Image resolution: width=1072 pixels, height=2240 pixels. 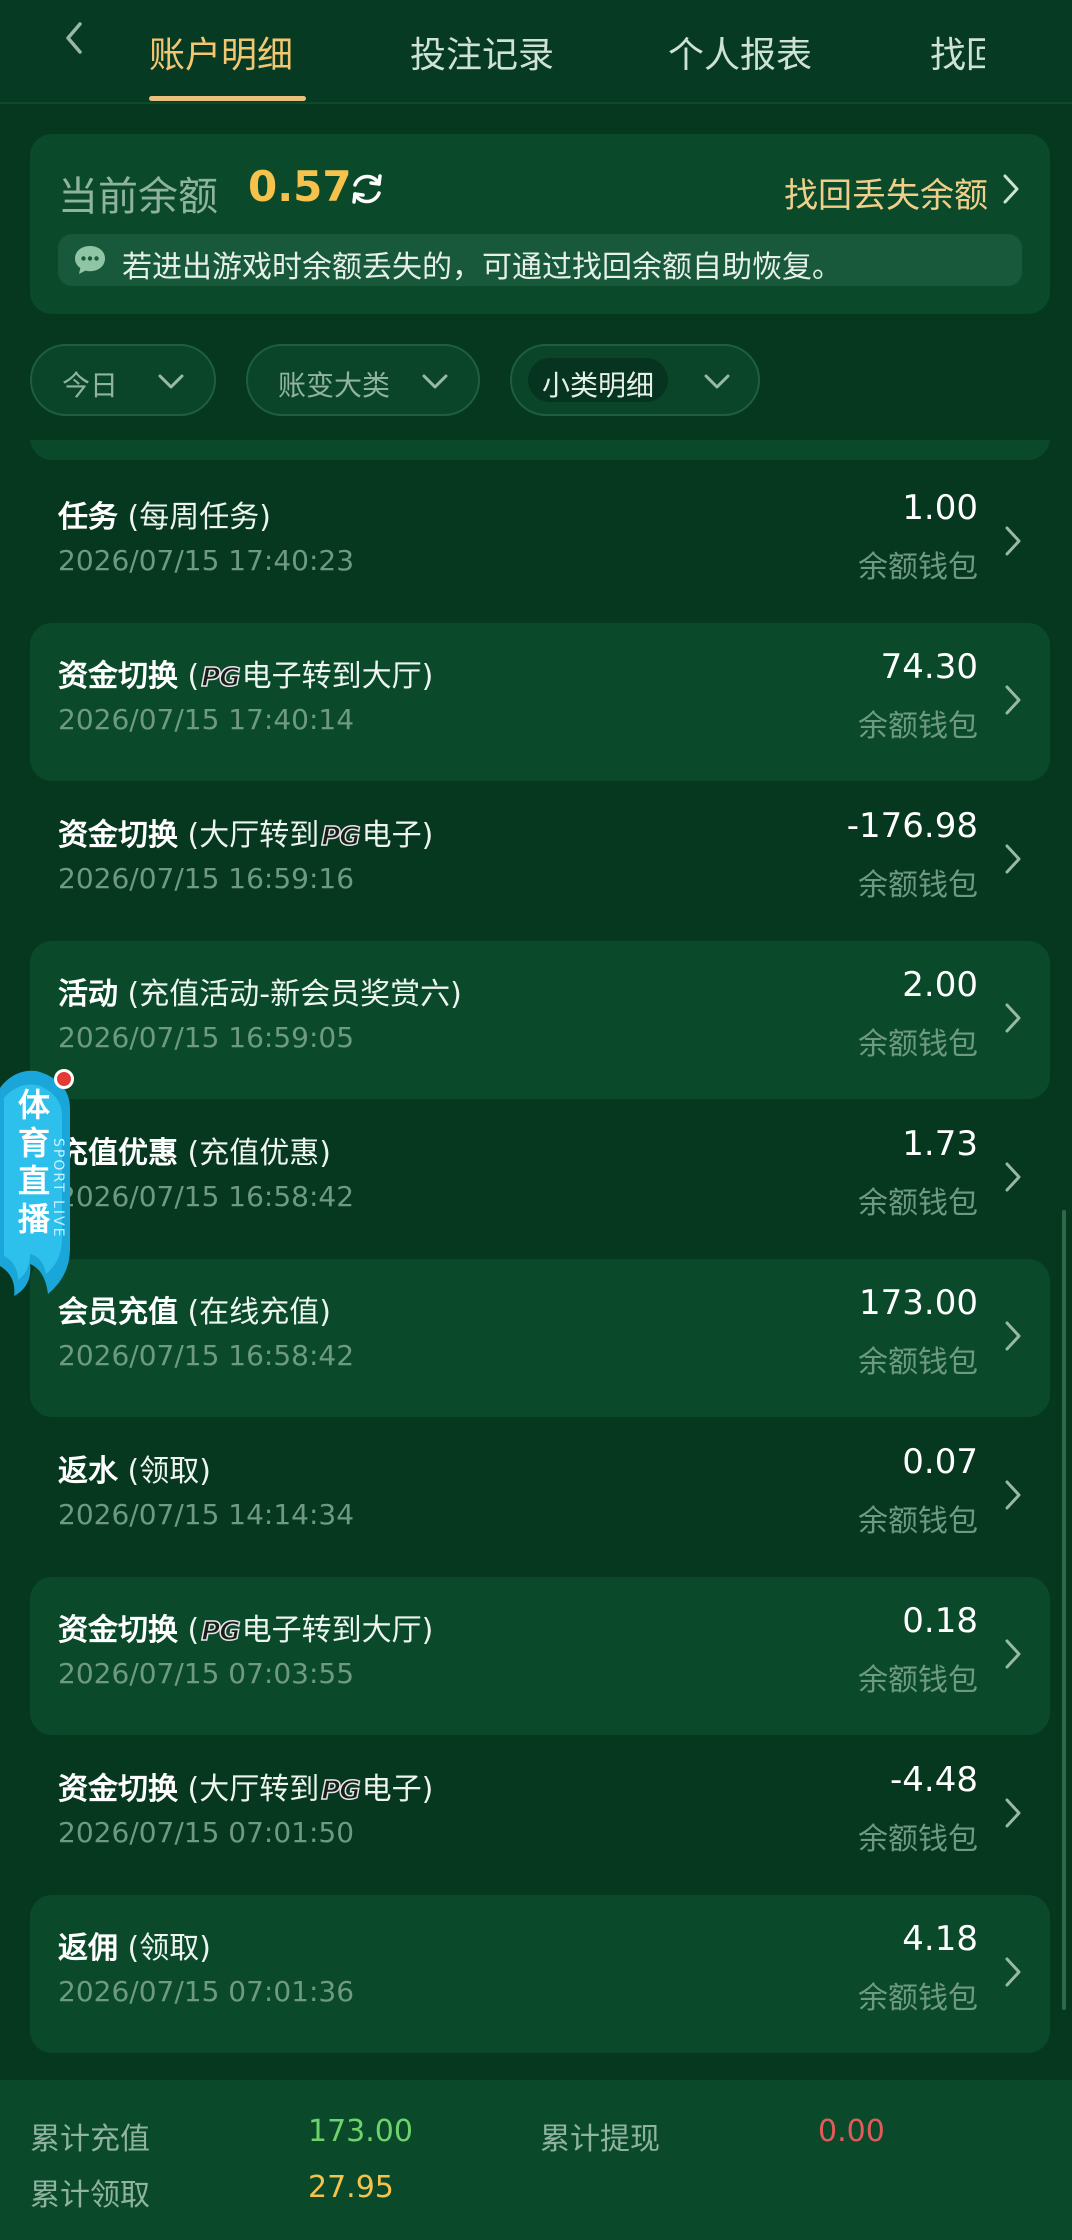 I want to click on list-item: 任务 (每周任务) 2026/07/15 17:40:23 1.00 余额钱包, so click(x=540, y=543).